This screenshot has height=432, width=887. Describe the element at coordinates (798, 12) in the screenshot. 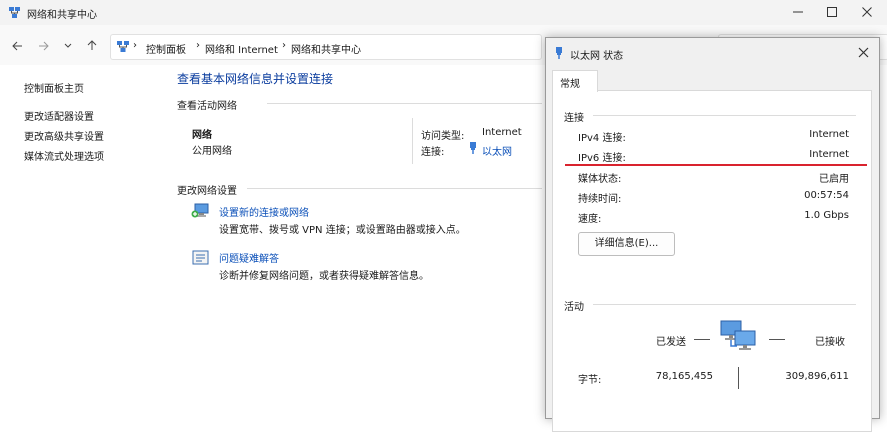

I see `minimize-icon` at that location.